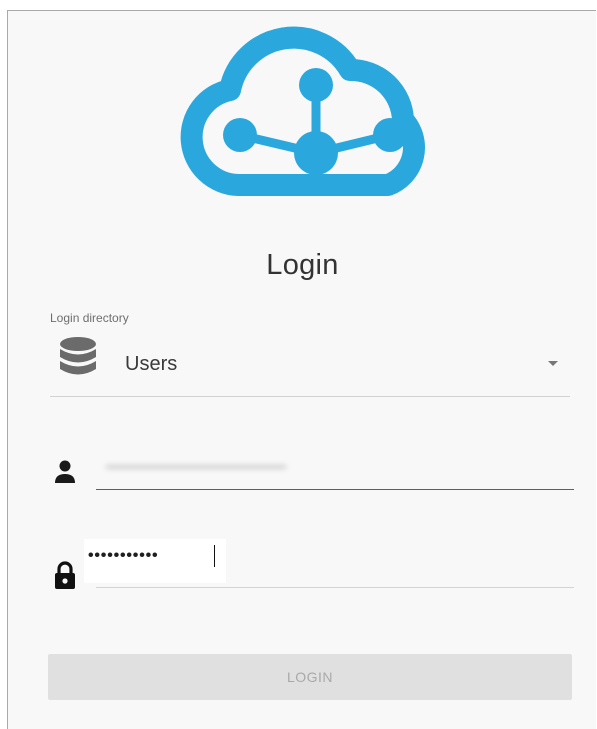  I want to click on username-field: ————————————, so click(335, 470).